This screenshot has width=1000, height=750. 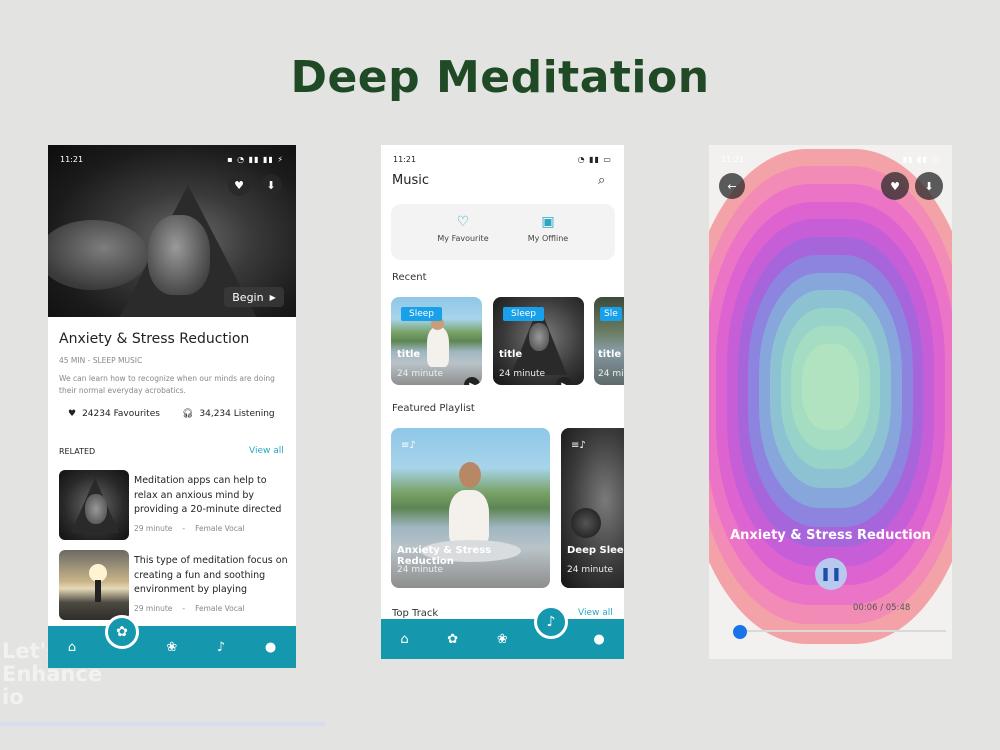 I want to click on divider, so click(x=162, y=724).